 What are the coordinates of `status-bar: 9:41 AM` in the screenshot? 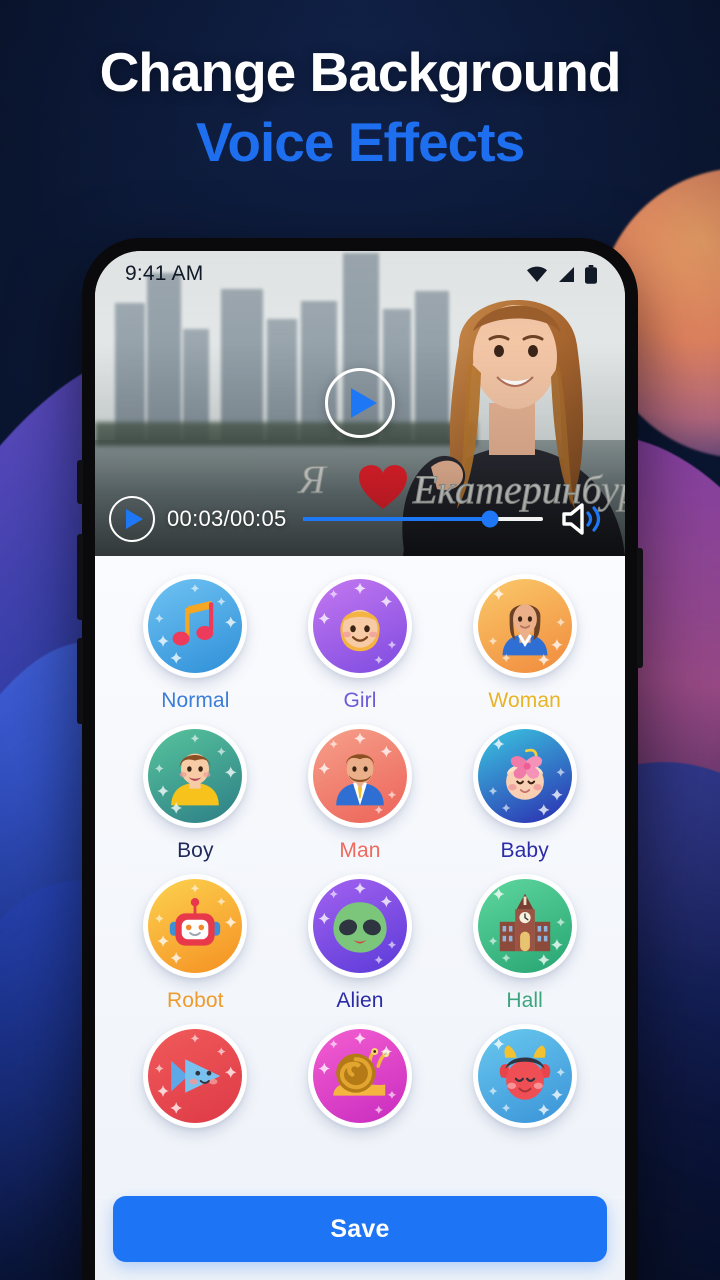 It's located at (360, 274).